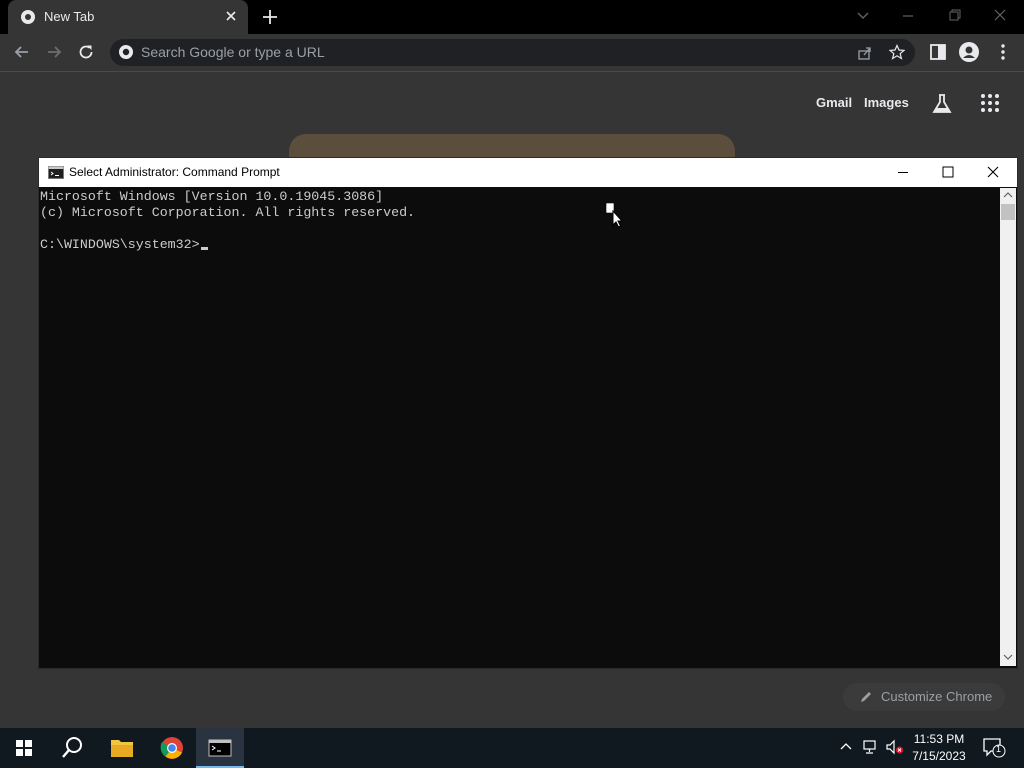 Image resolution: width=1024 pixels, height=768 pixels. What do you see at coordinates (270, 17) in the screenshot?
I see `new-tab-icon` at bounding box center [270, 17].